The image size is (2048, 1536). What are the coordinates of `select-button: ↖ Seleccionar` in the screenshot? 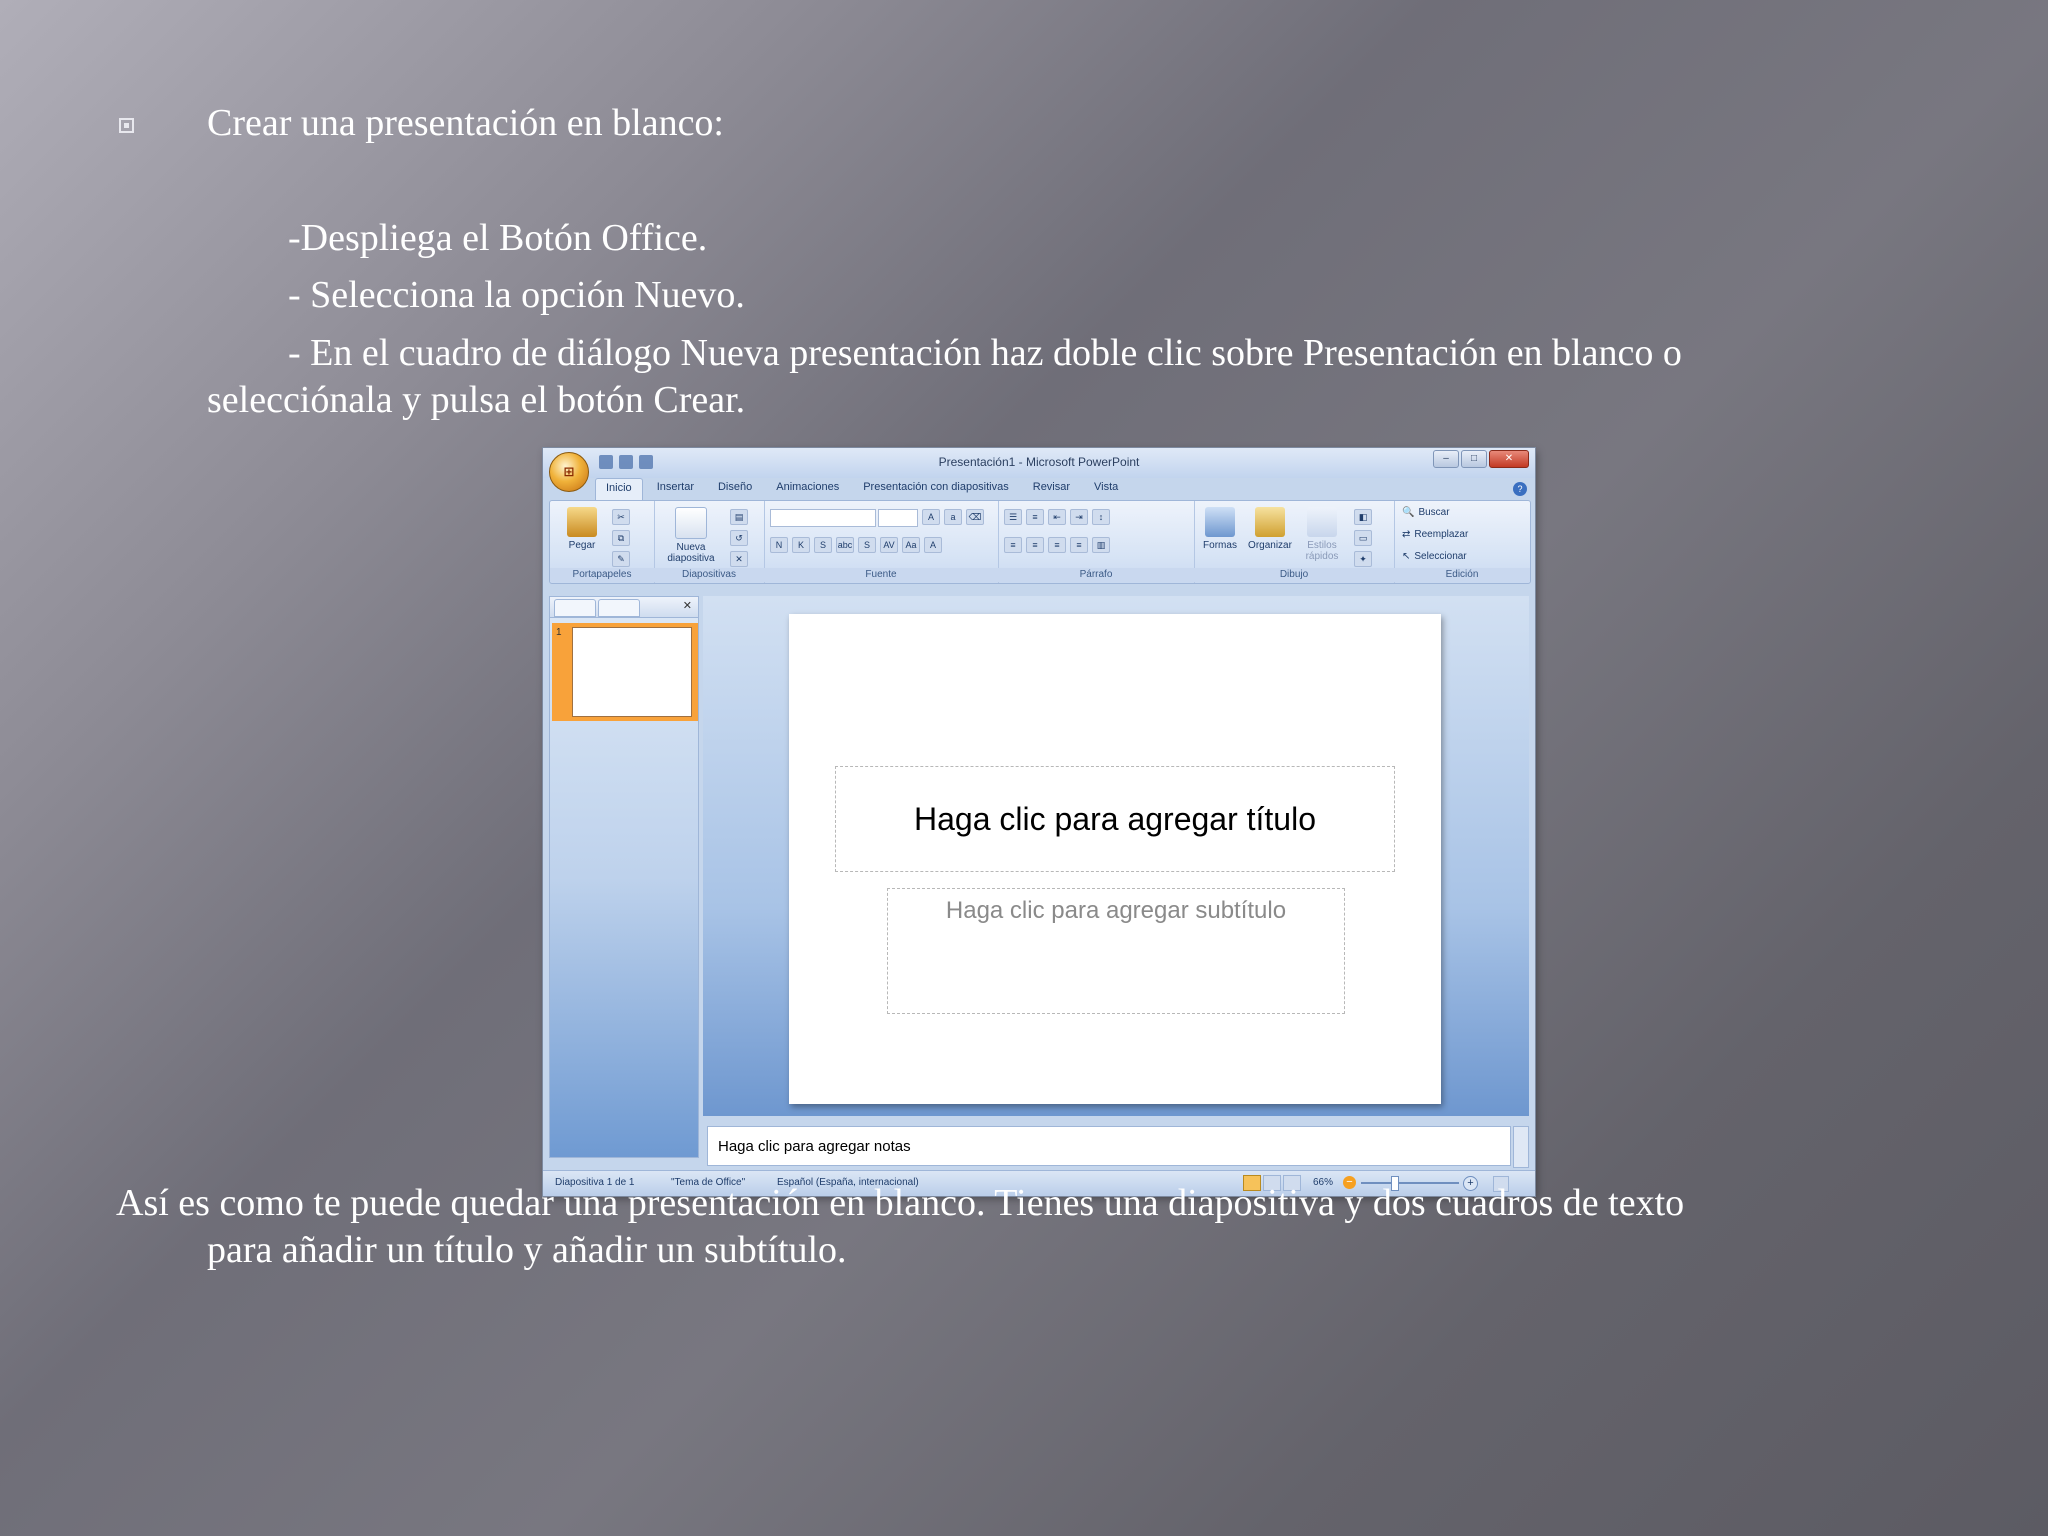 It's located at (1434, 556).